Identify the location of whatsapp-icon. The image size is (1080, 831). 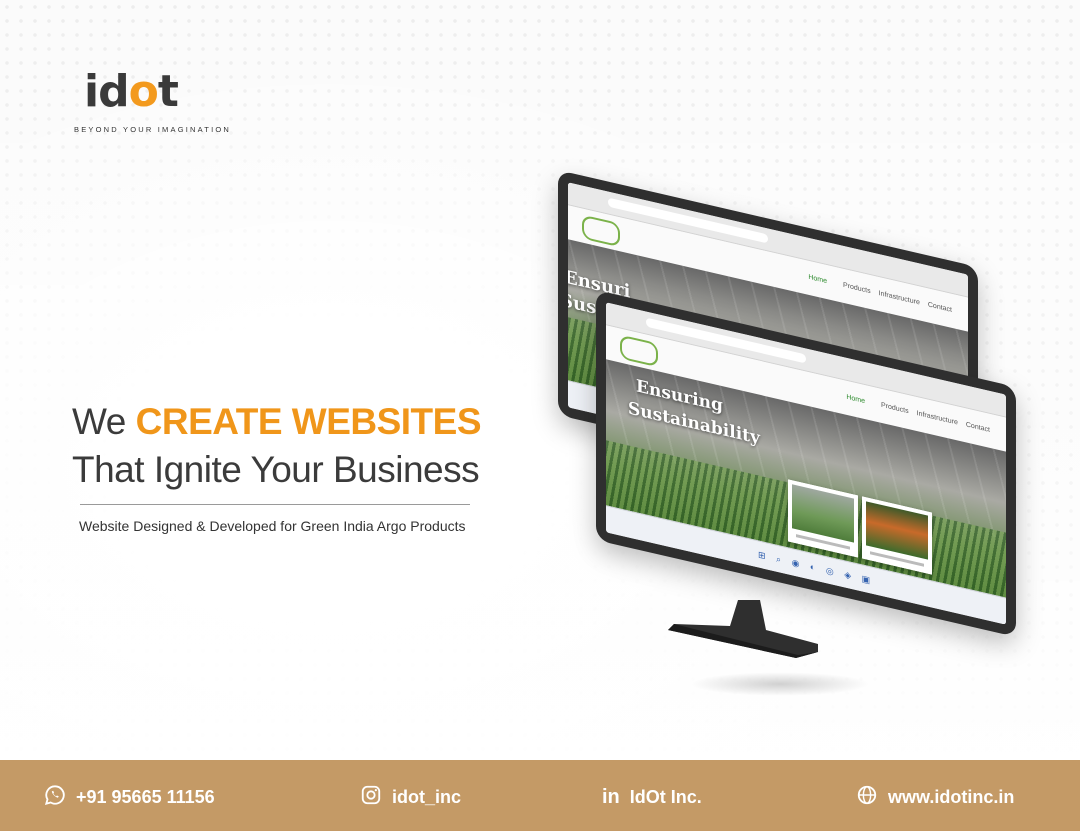
(55, 797).